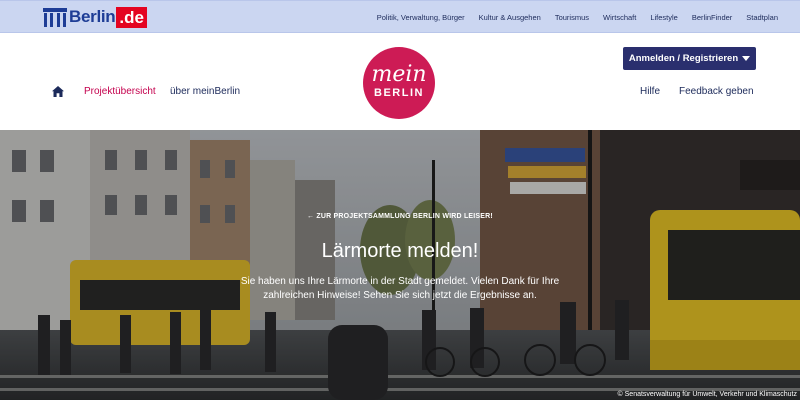 This screenshot has width=800, height=400. Describe the element at coordinates (746, 58) in the screenshot. I see `caret-down-icon` at that location.